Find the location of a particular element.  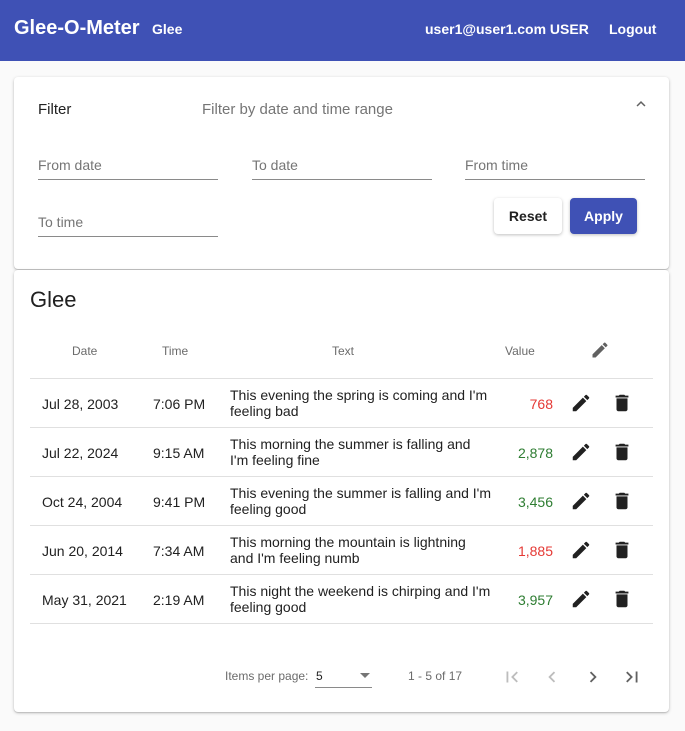

page-size-value: 5 is located at coordinates (319, 676).